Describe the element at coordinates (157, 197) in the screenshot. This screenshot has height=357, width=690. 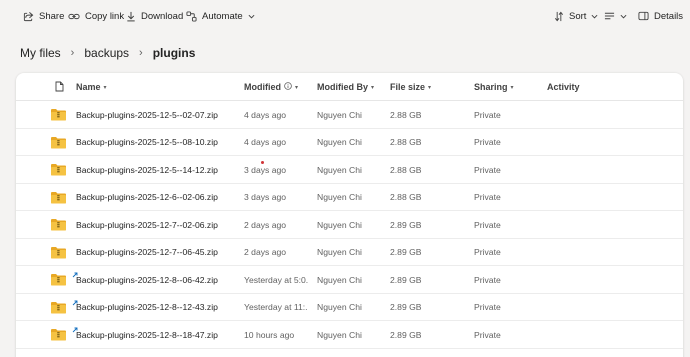
I see `file-name: Backup-plugins-2025-12-6--02-06.zip` at that location.